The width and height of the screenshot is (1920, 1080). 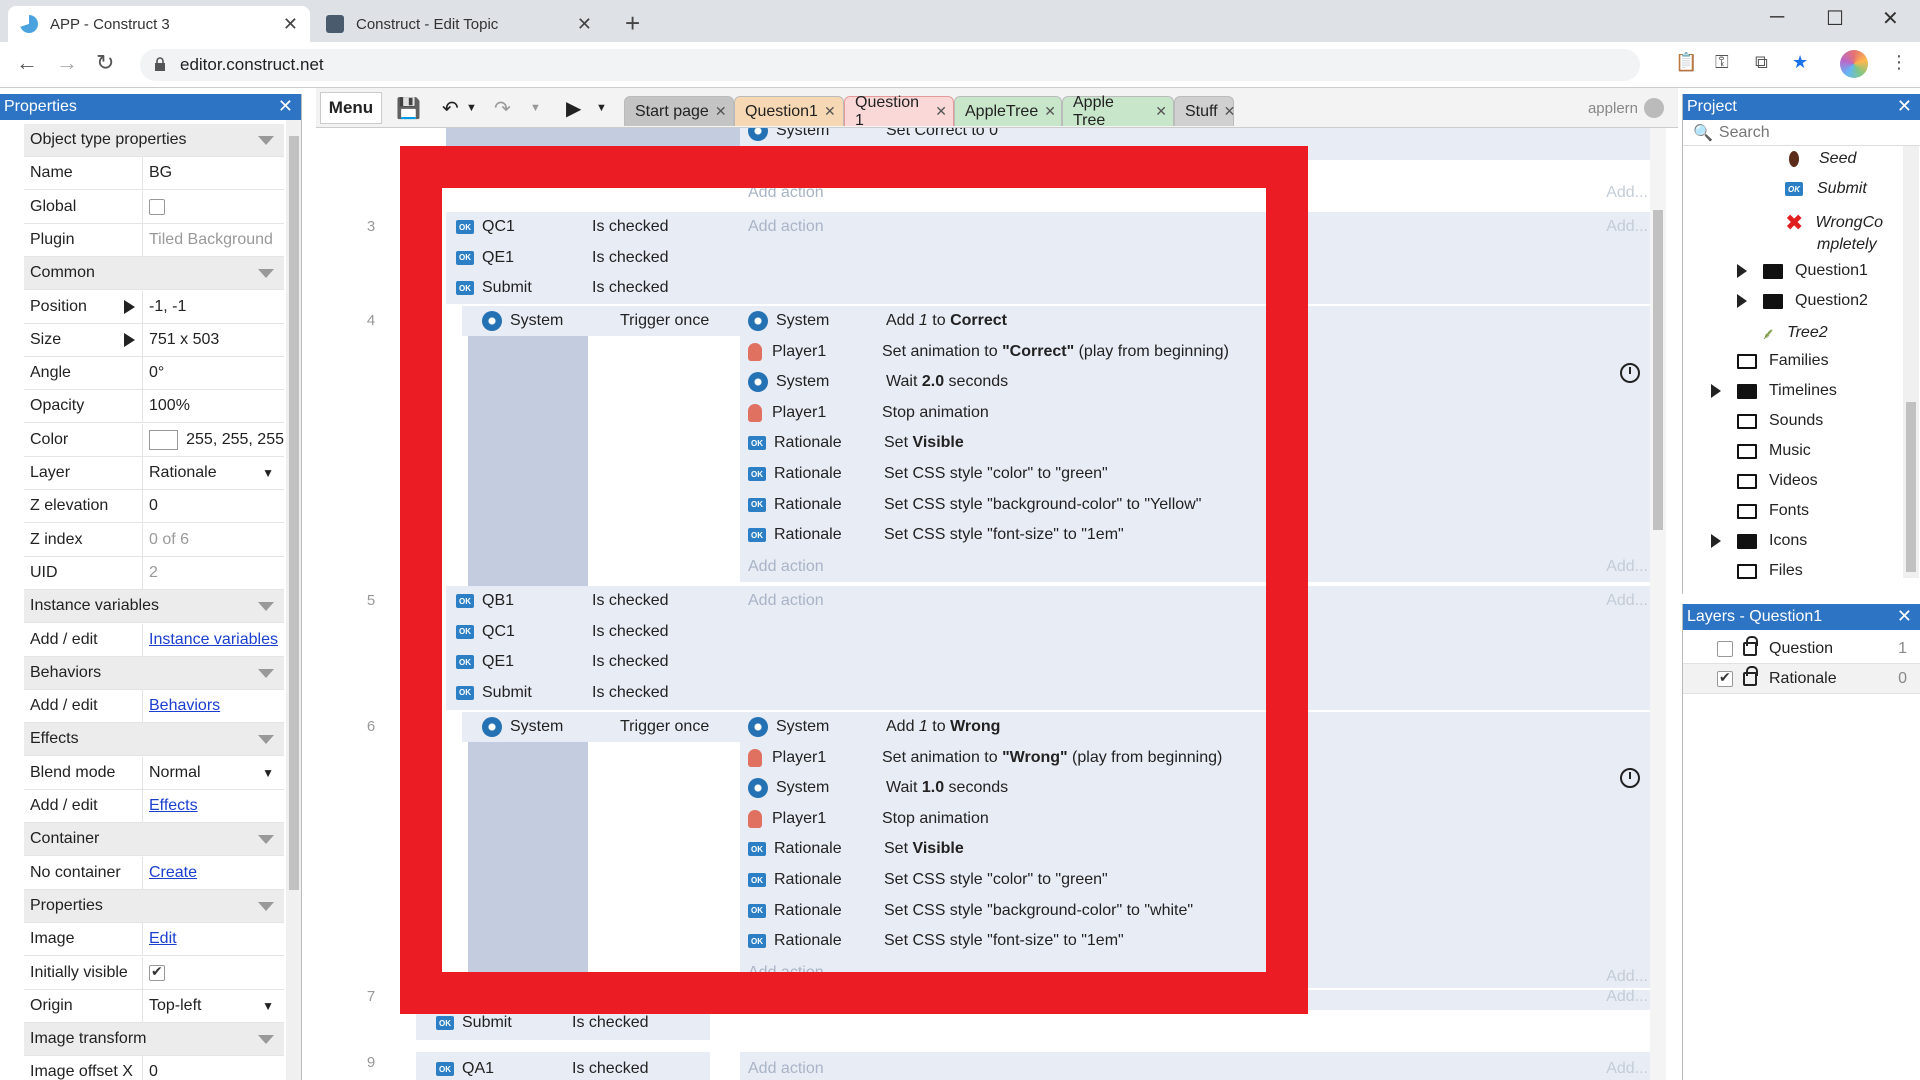 What do you see at coordinates (1826, 189) in the screenshot?
I see `project-item: OK Submit` at bounding box center [1826, 189].